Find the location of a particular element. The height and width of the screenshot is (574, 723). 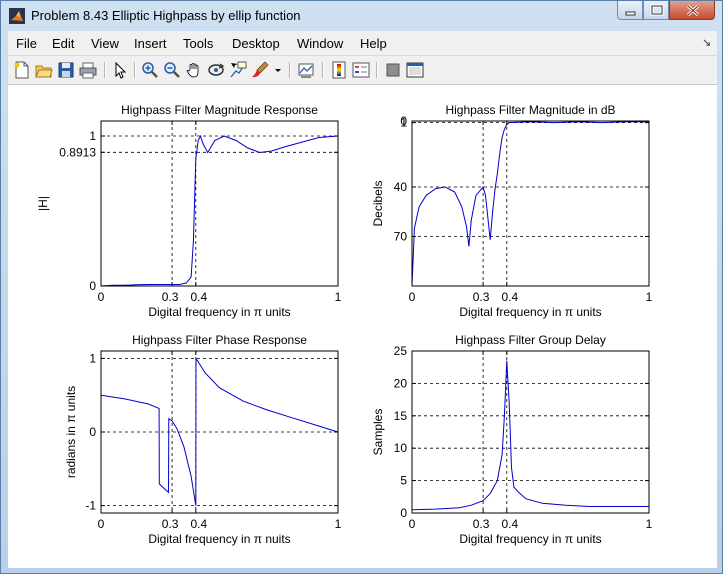

y-tick-label: 70 is located at coordinates (401, 237).